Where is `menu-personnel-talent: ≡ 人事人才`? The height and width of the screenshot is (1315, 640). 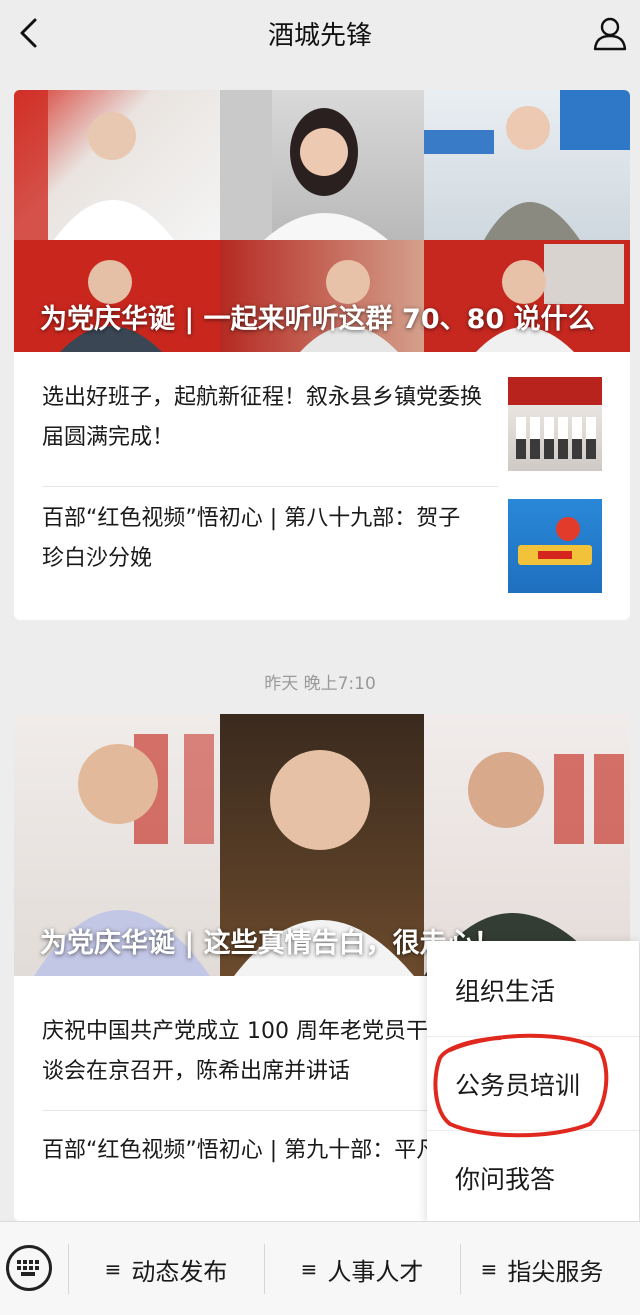
menu-personnel-talent: ≡ 人事人才 is located at coordinates (362, 1268).